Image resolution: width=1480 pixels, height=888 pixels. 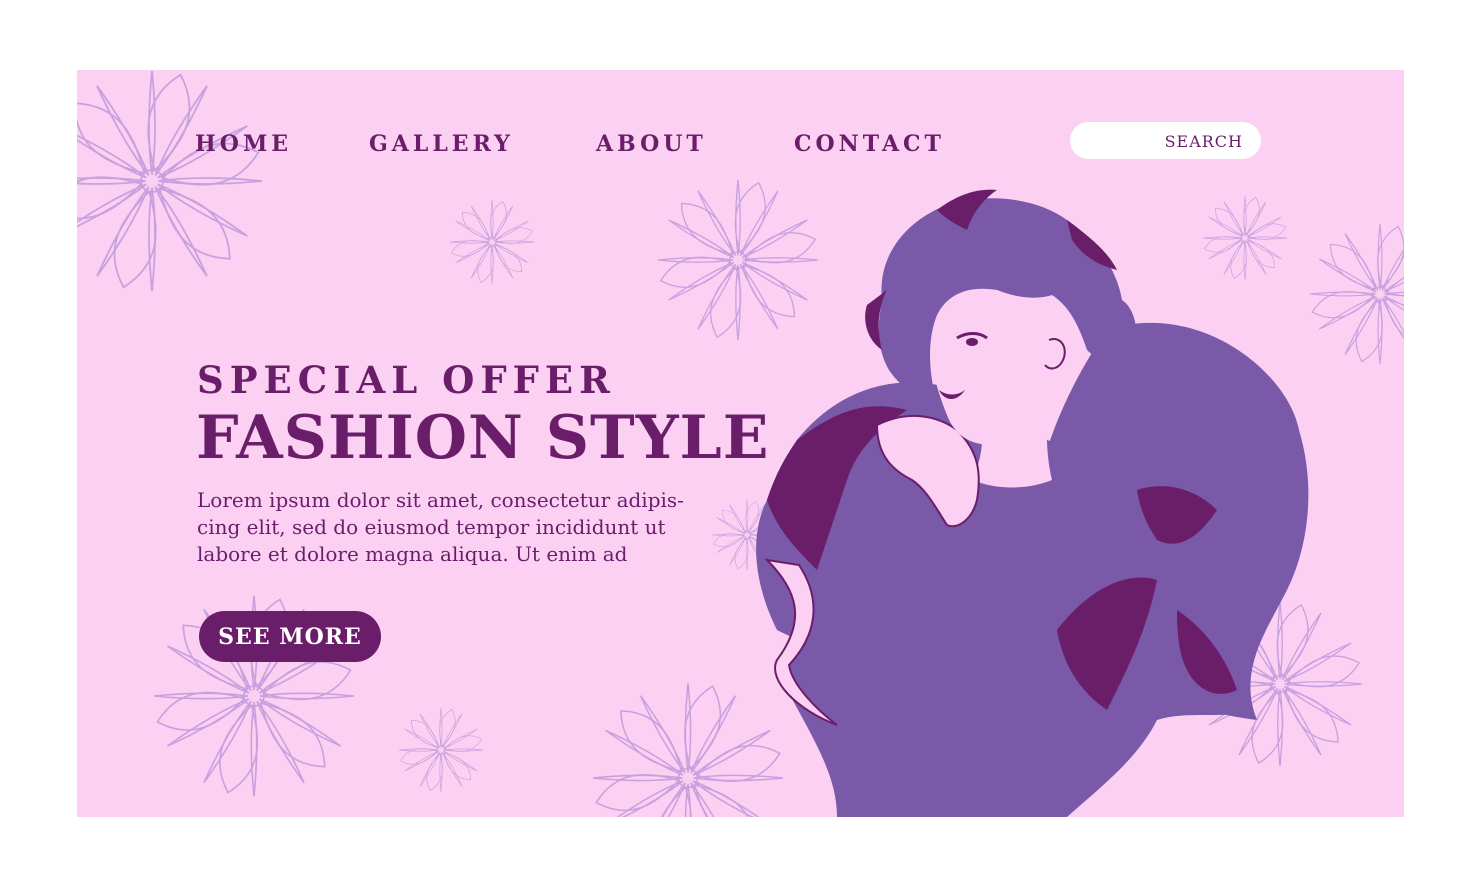 What do you see at coordinates (483, 438) in the screenshot?
I see `hero-headline: FASHION STYLE` at bounding box center [483, 438].